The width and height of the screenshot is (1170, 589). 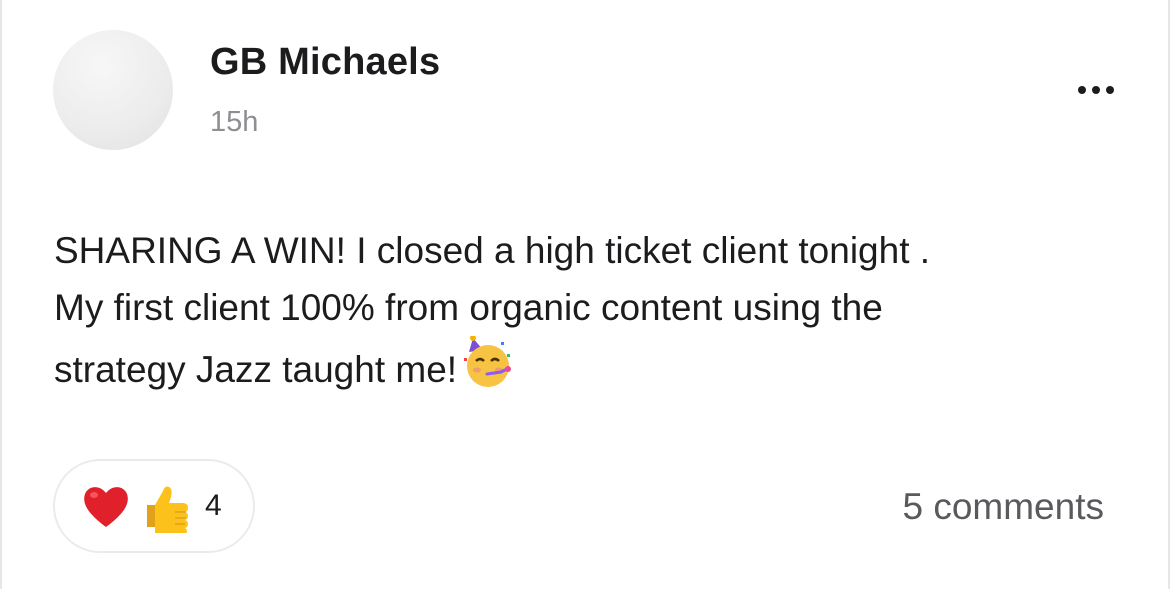 I want to click on more-options-button, so click(x=1096, y=90).